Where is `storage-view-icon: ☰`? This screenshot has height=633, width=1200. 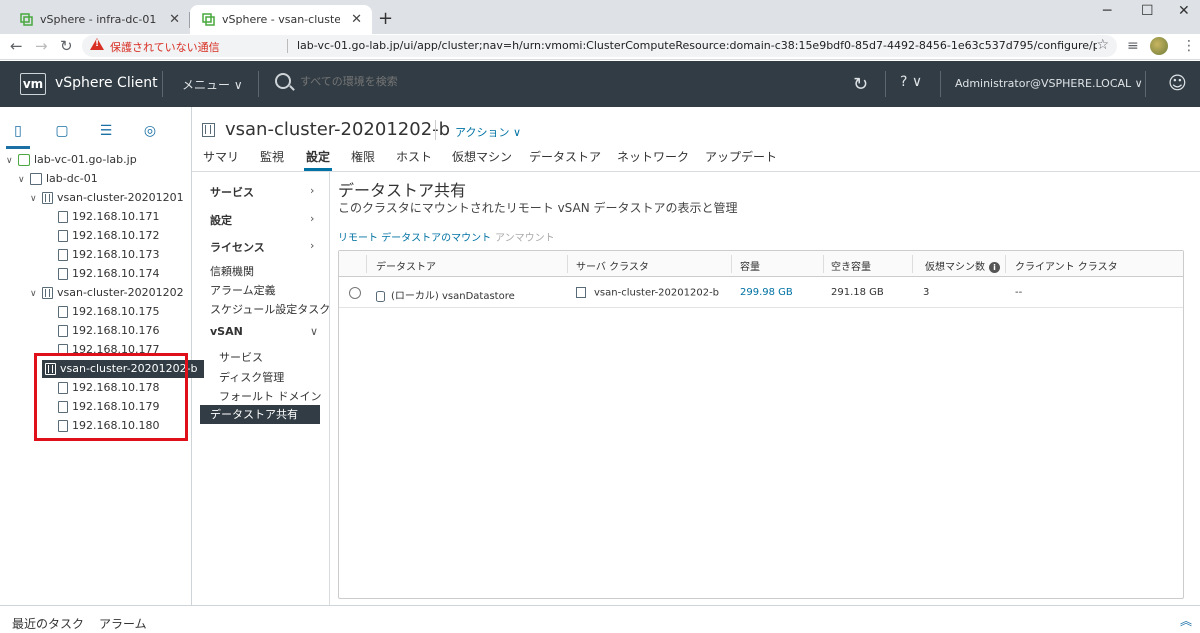
storage-view-icon: ☰ is located at coordinates (106, 132).